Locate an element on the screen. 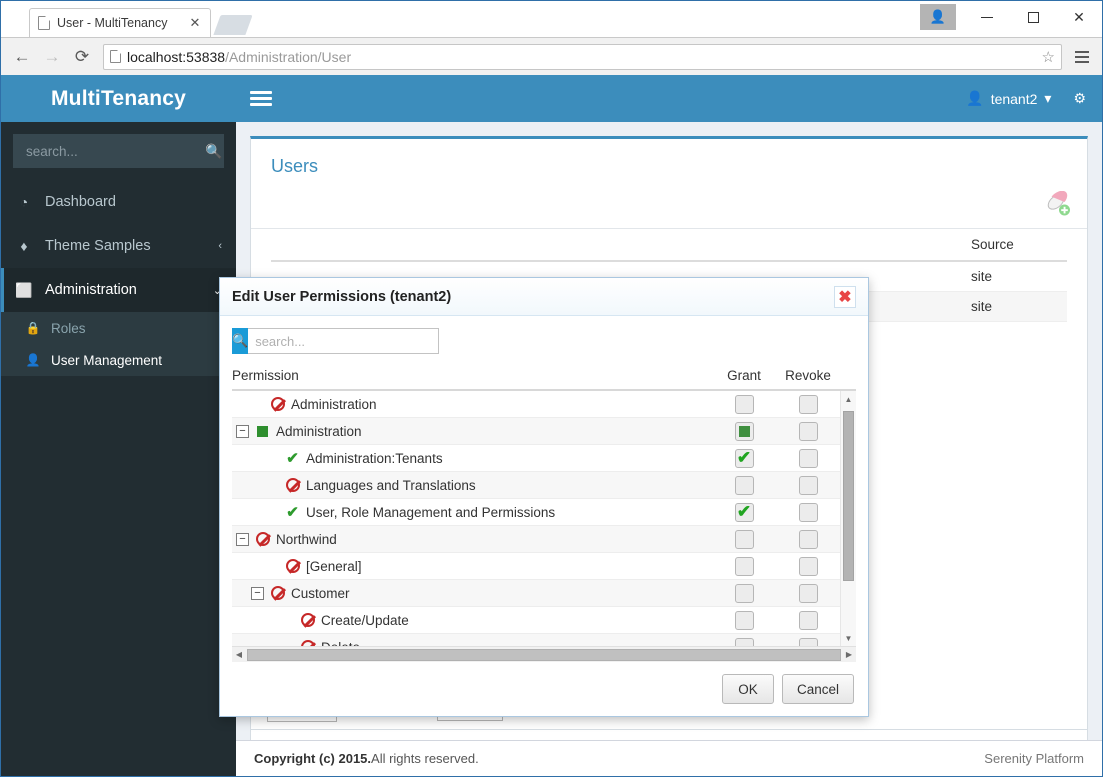 Image resolution: width=1103 pixels, height=777 pixels. sidebar-item-roles: 🔒 Roles is located at coordinates (118, 328).